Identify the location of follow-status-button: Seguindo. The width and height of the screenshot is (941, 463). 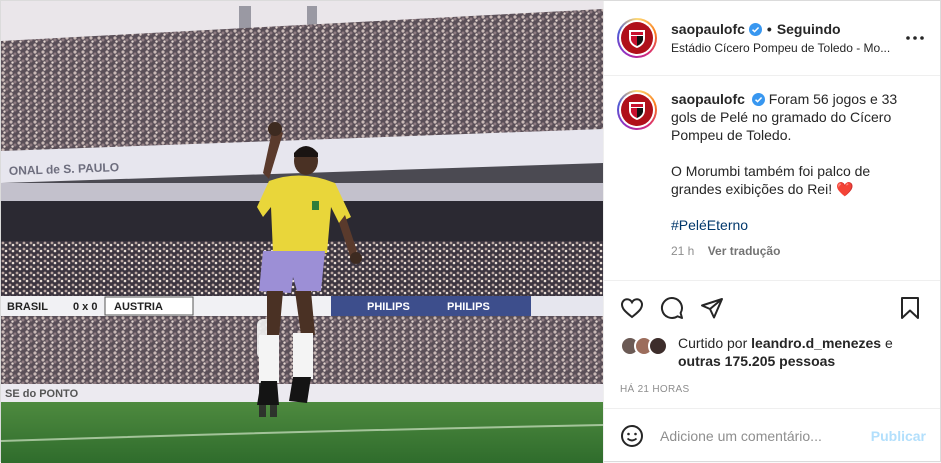
(809, 29).